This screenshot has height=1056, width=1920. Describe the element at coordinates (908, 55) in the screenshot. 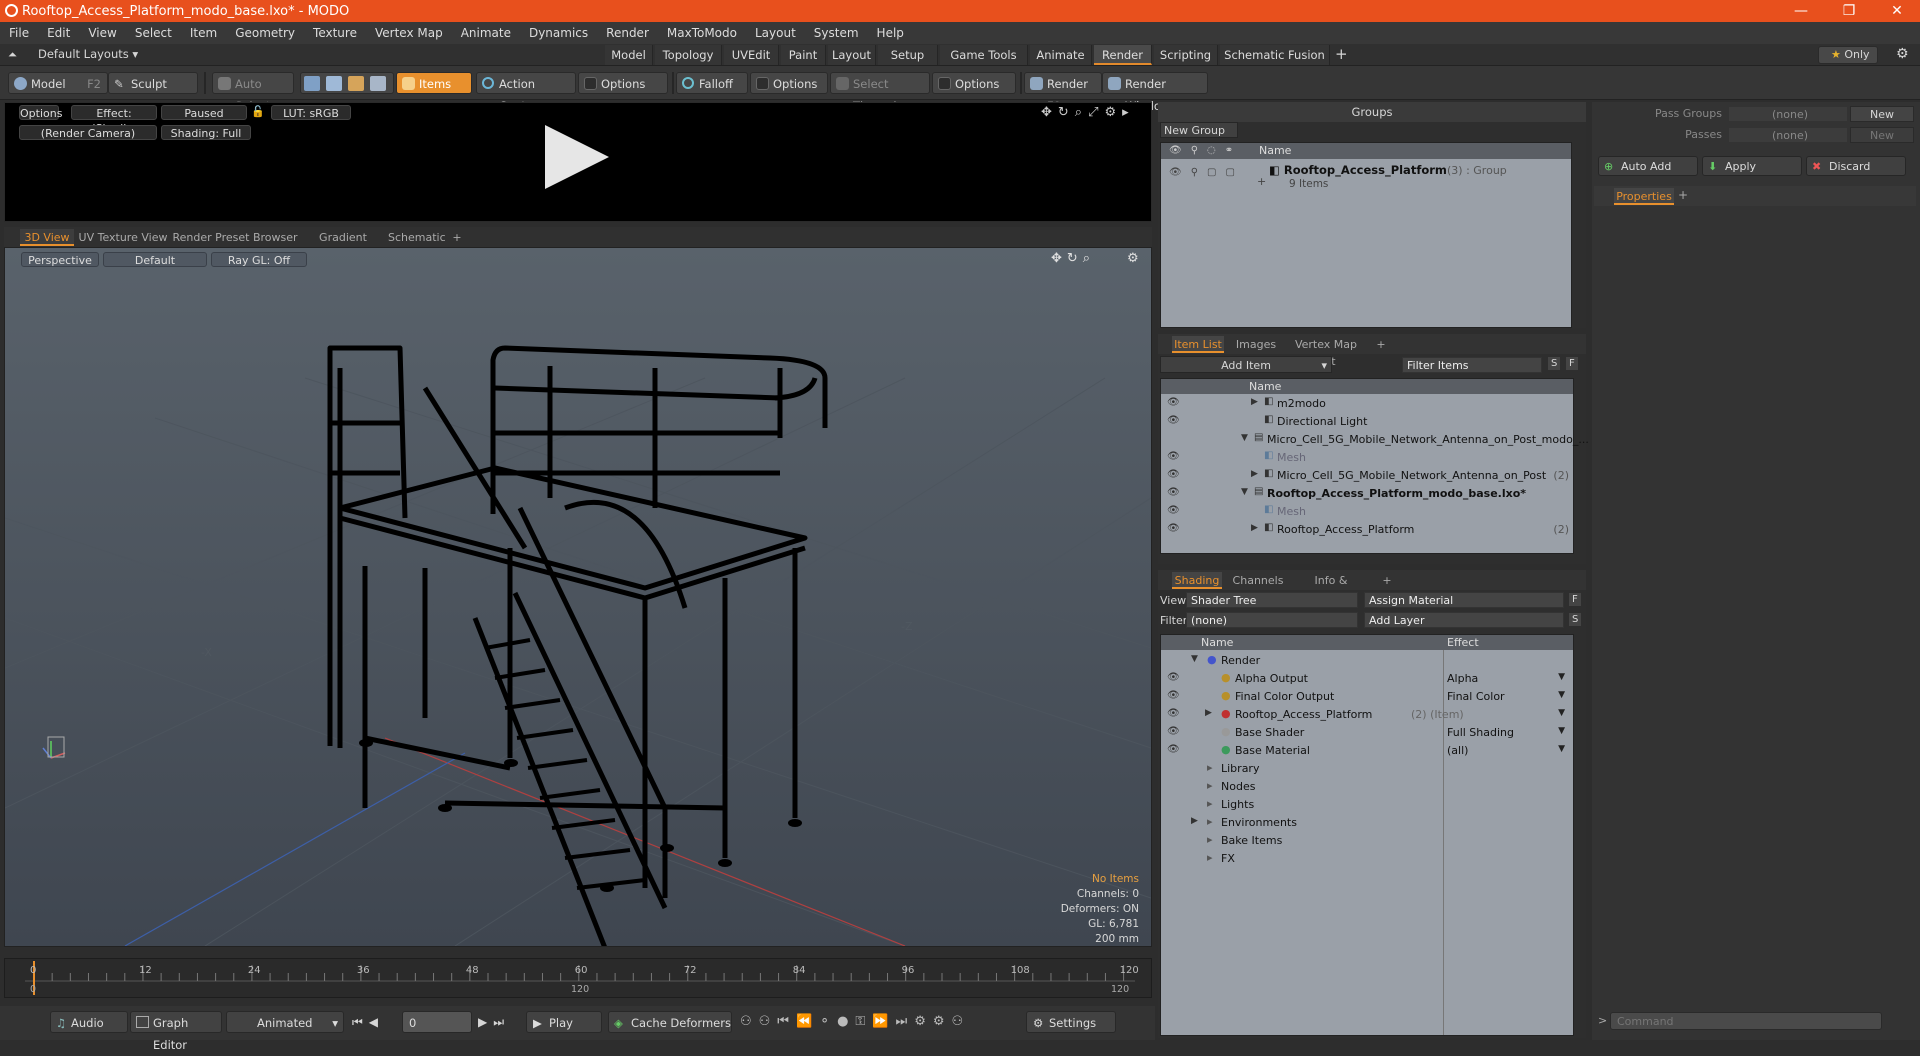

I see `layout-tab-setup: Setup` at that location.